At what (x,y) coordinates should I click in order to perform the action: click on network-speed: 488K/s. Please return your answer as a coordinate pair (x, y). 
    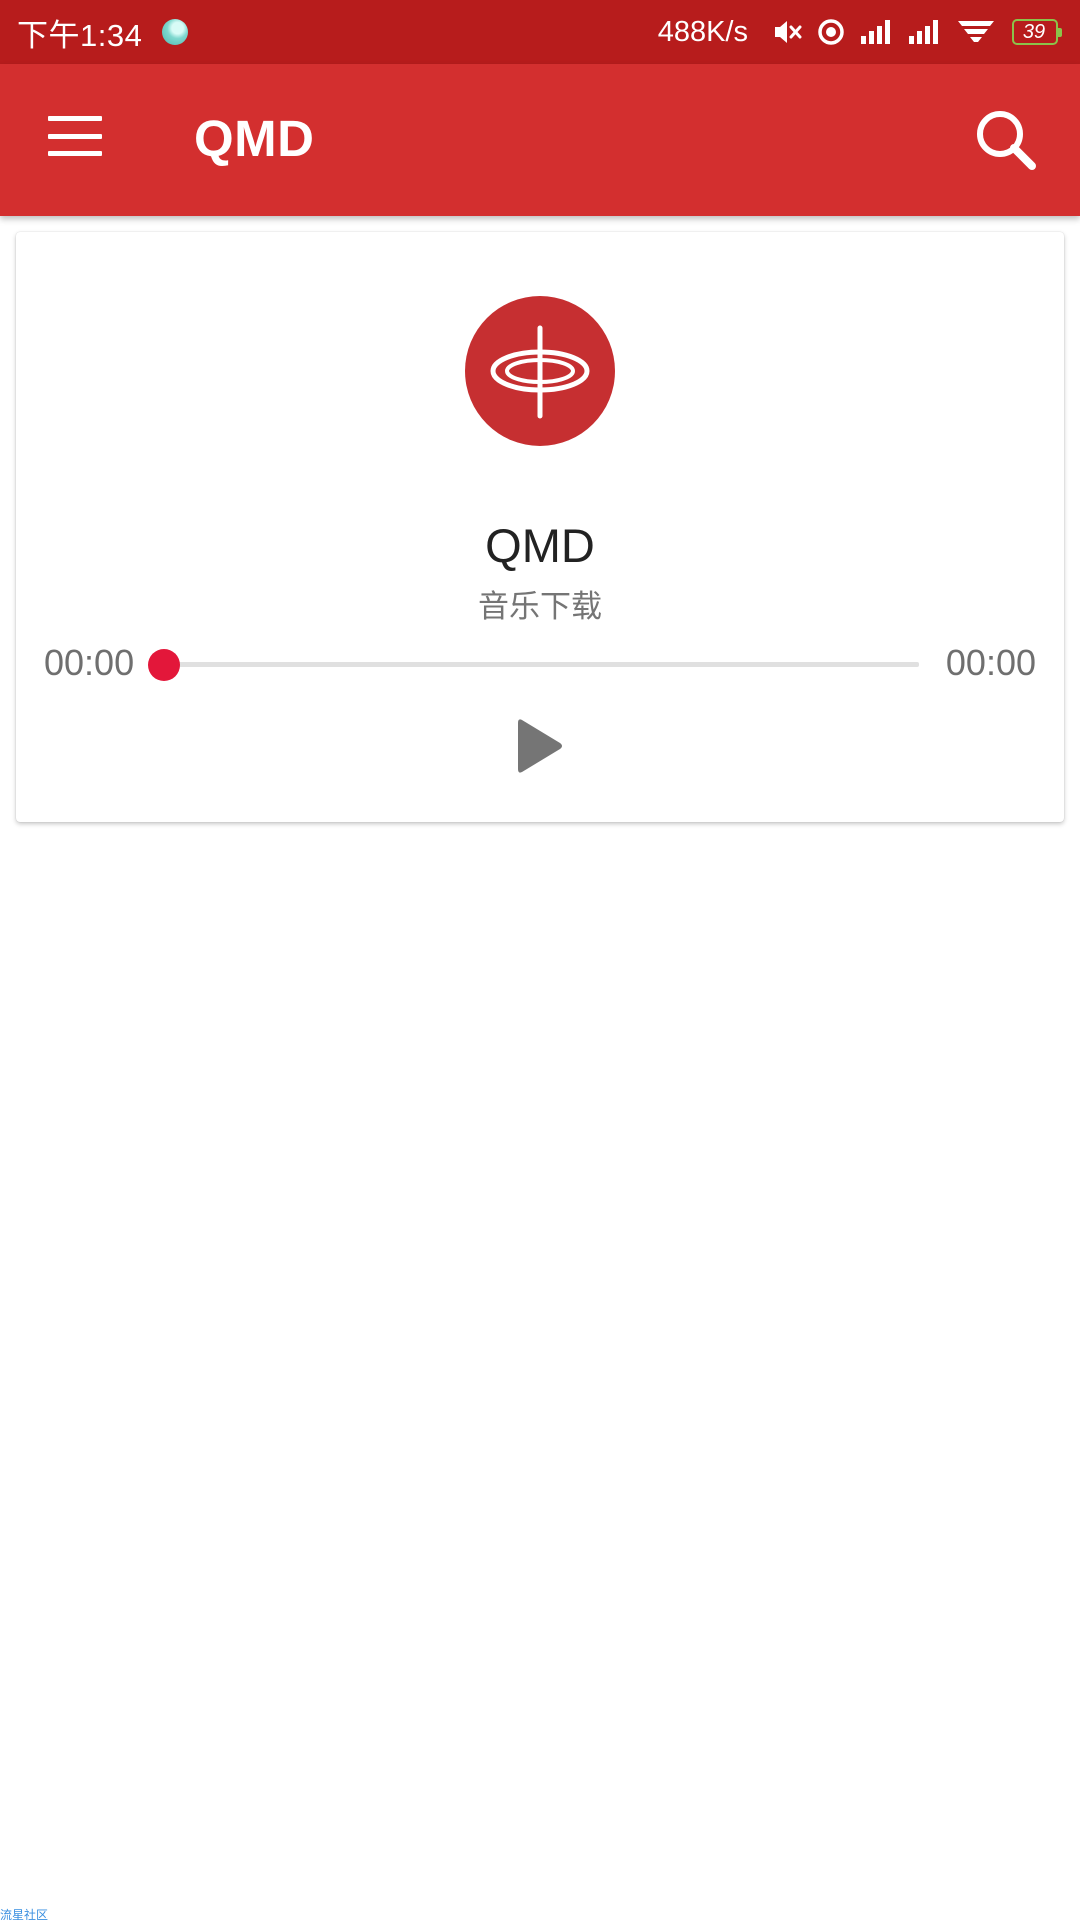
    Looking at the image, I should click on (702, 31).